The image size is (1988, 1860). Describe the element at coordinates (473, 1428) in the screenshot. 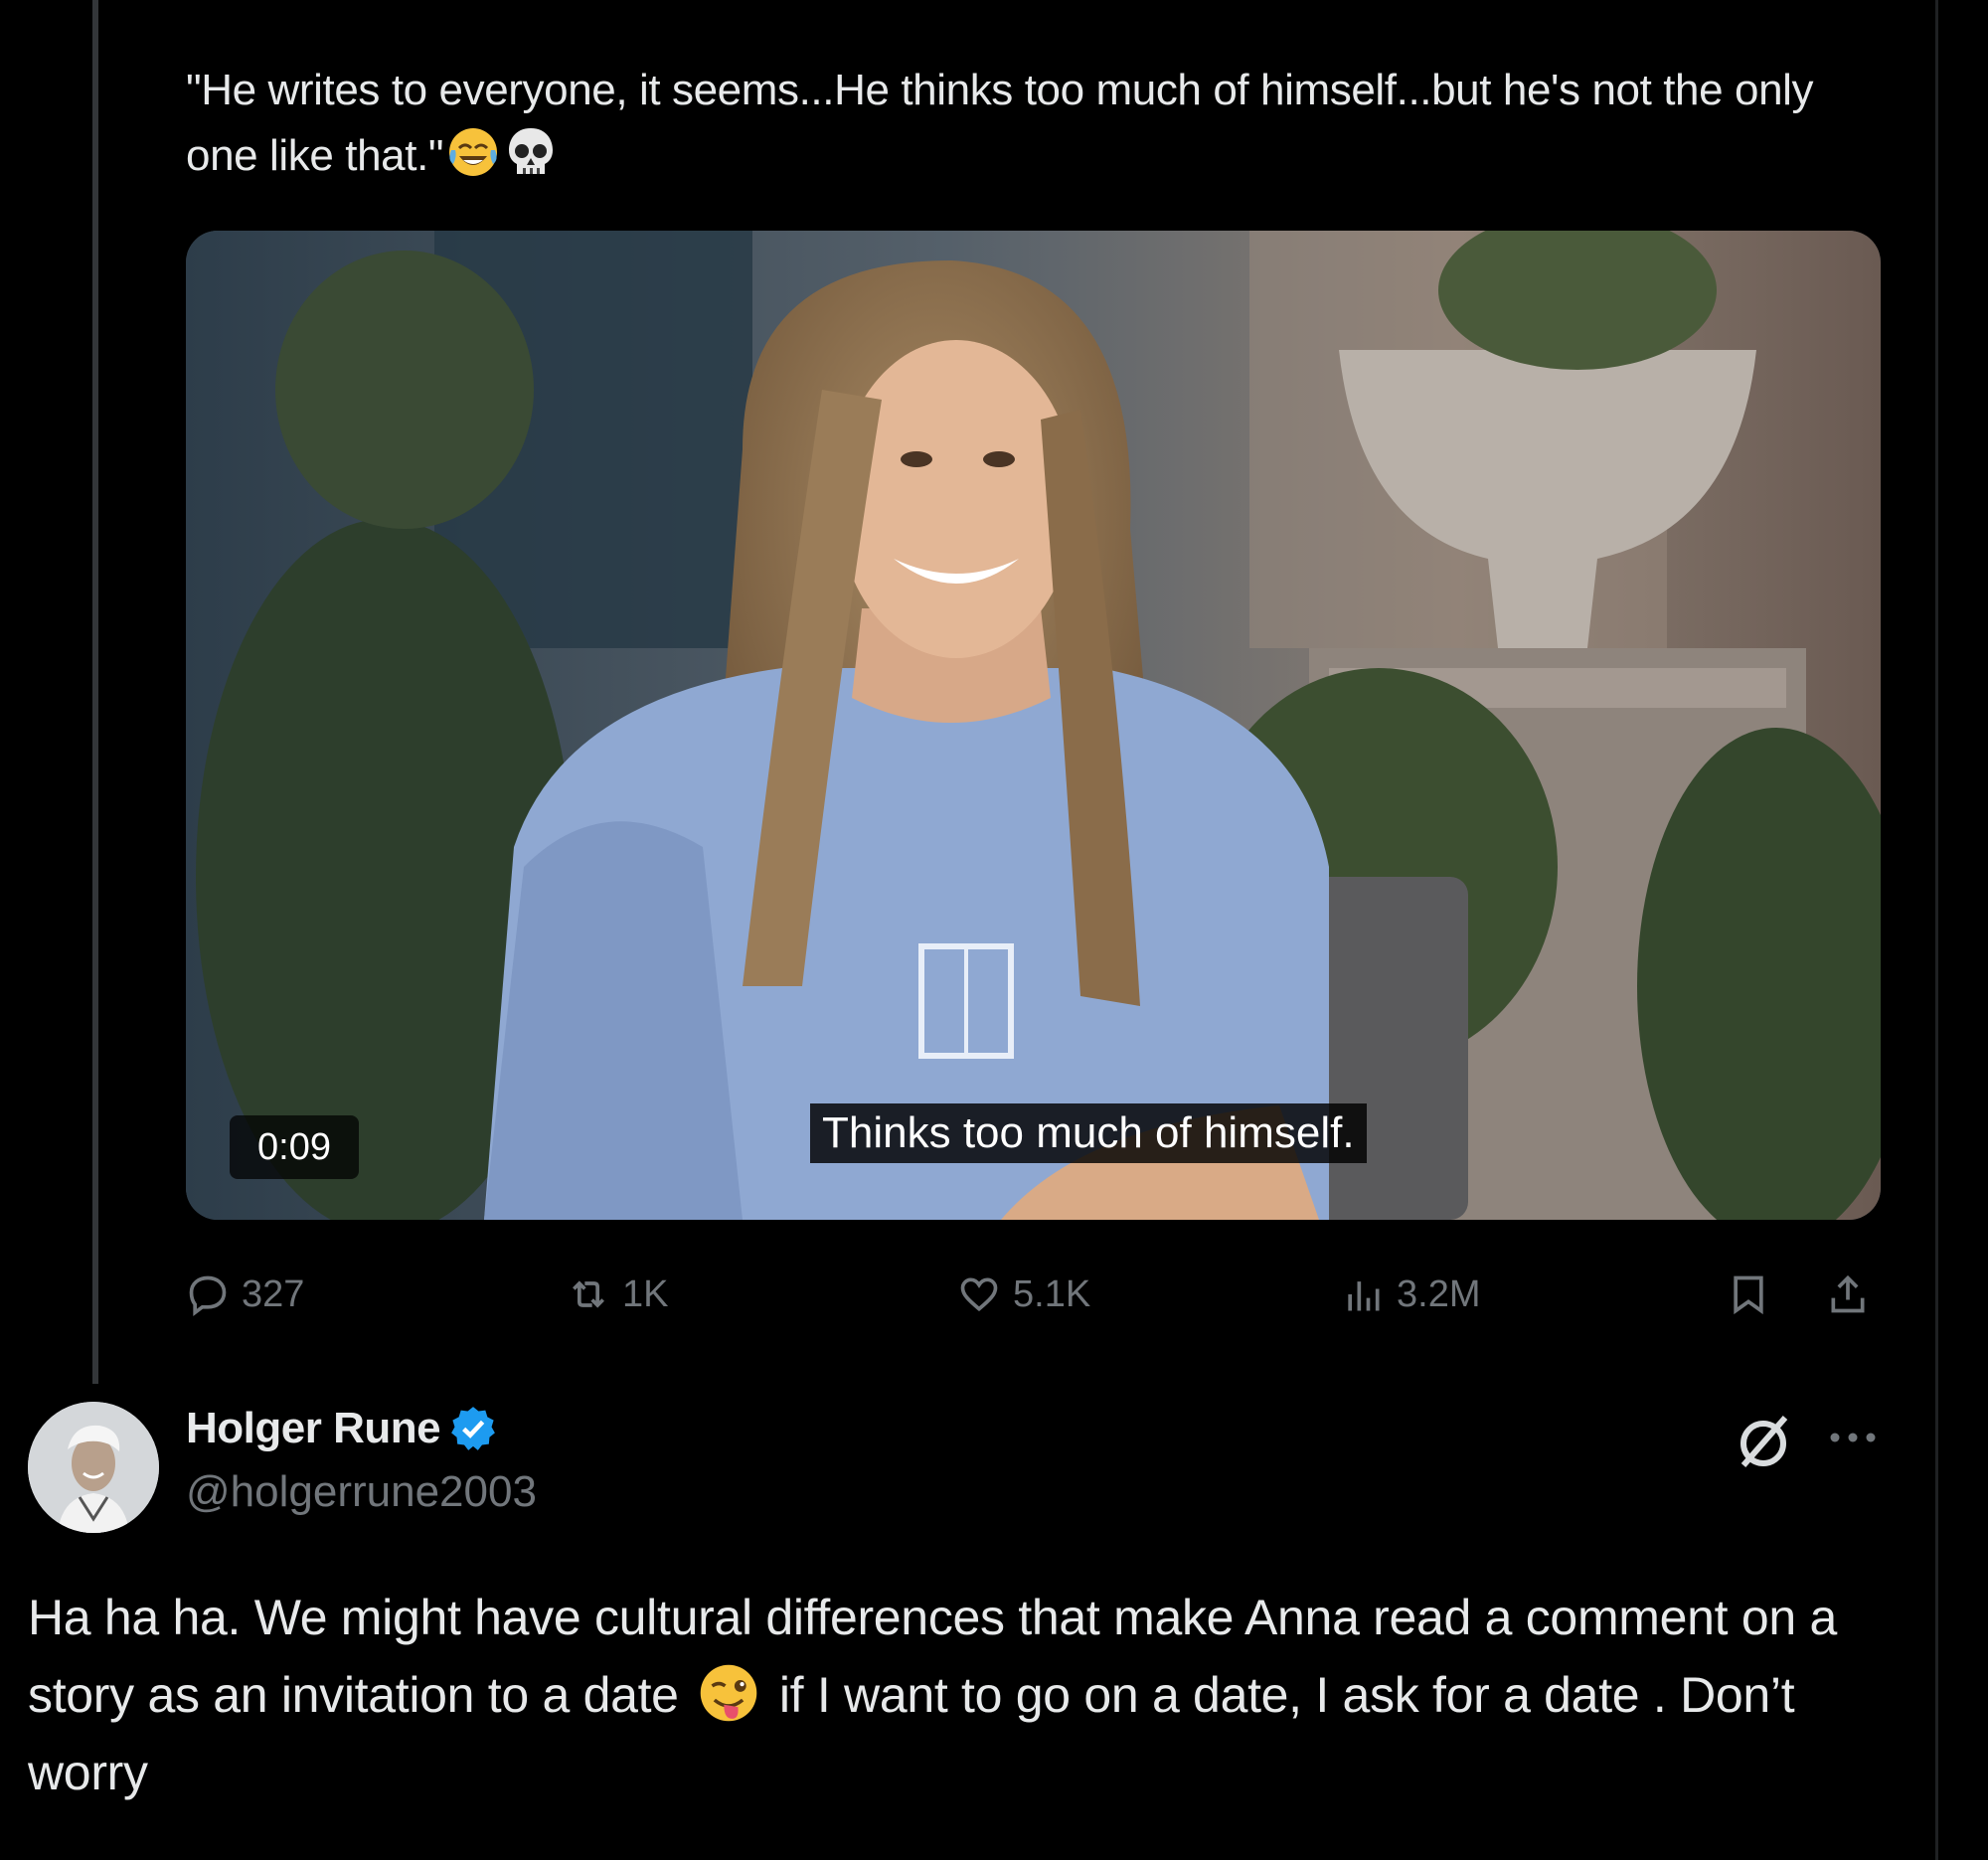

I see `verified-badge-icon` at that location.